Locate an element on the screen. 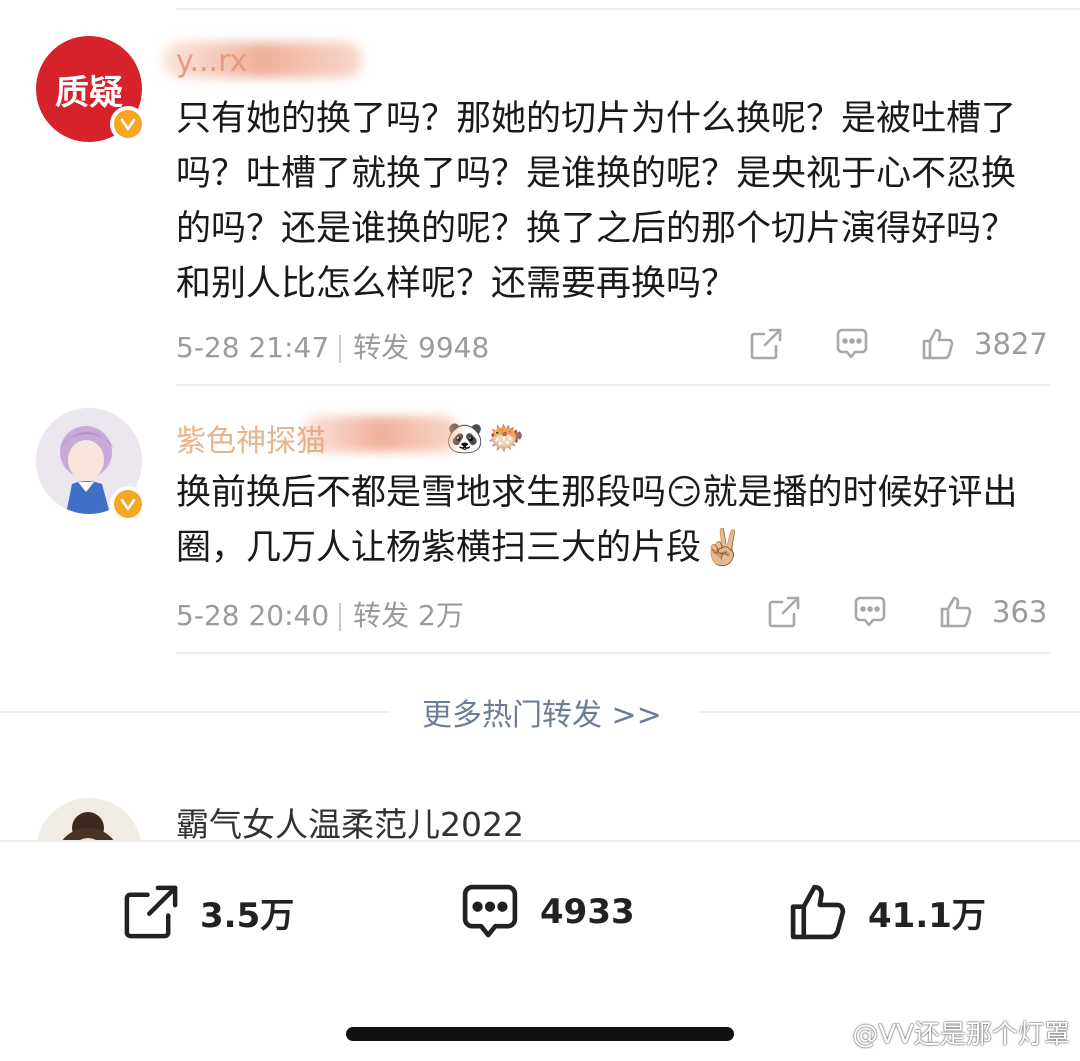 This screenshot has width=1080, height=1061. victory-hand-emoji: ✌🏼 is located at coordinates (723, 548).